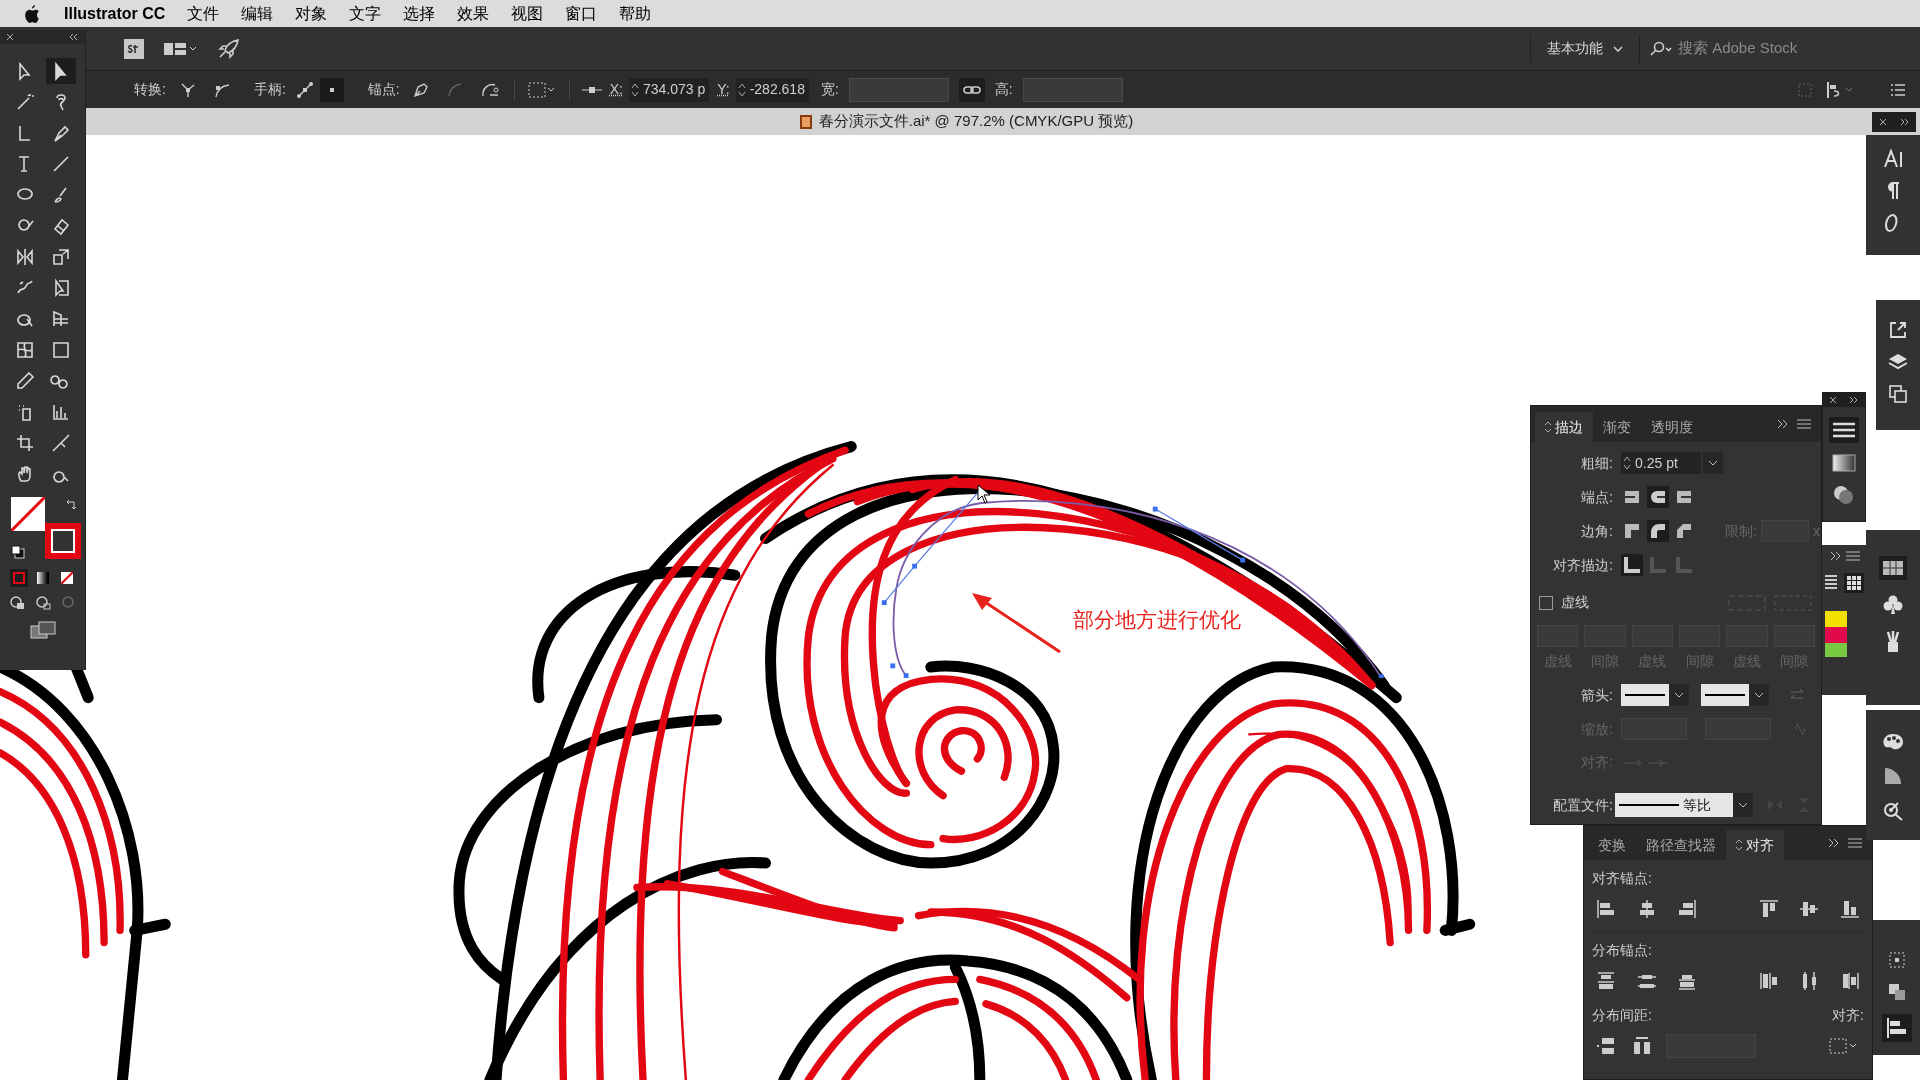  Describe the element at coordinates (383, 89) in the screenshot. I see `anchors-label: 锚点:` at that location.